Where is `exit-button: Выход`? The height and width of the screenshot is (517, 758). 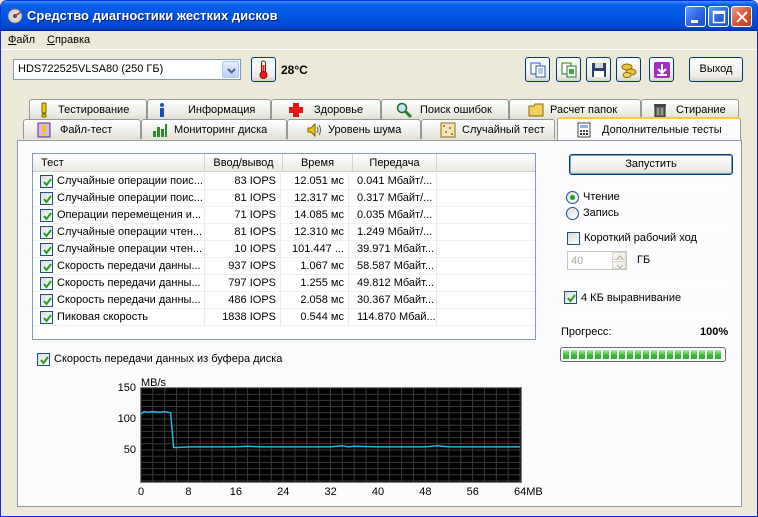
exit-button: Выход is located at coordinates (716, 69).